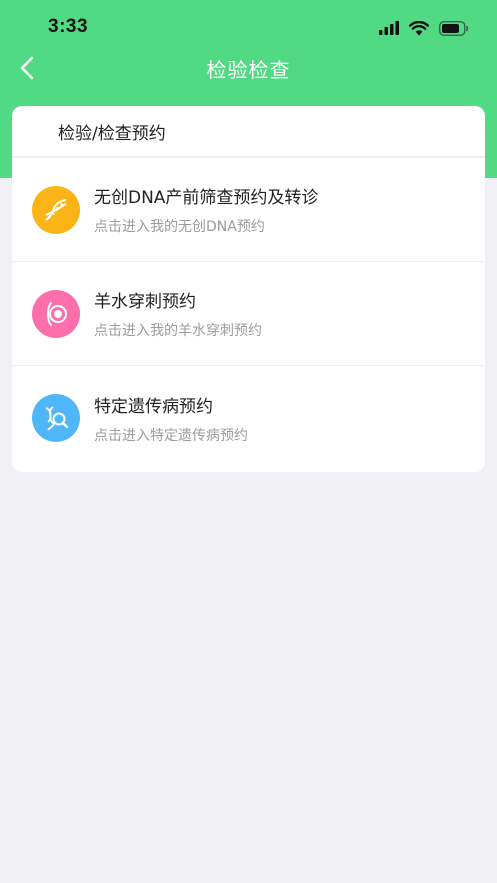  What do you see at coordinates (145, 302) in the screenshot?
I see `item-title: 羊水穿刺预约` at bounding box center [145, 302].